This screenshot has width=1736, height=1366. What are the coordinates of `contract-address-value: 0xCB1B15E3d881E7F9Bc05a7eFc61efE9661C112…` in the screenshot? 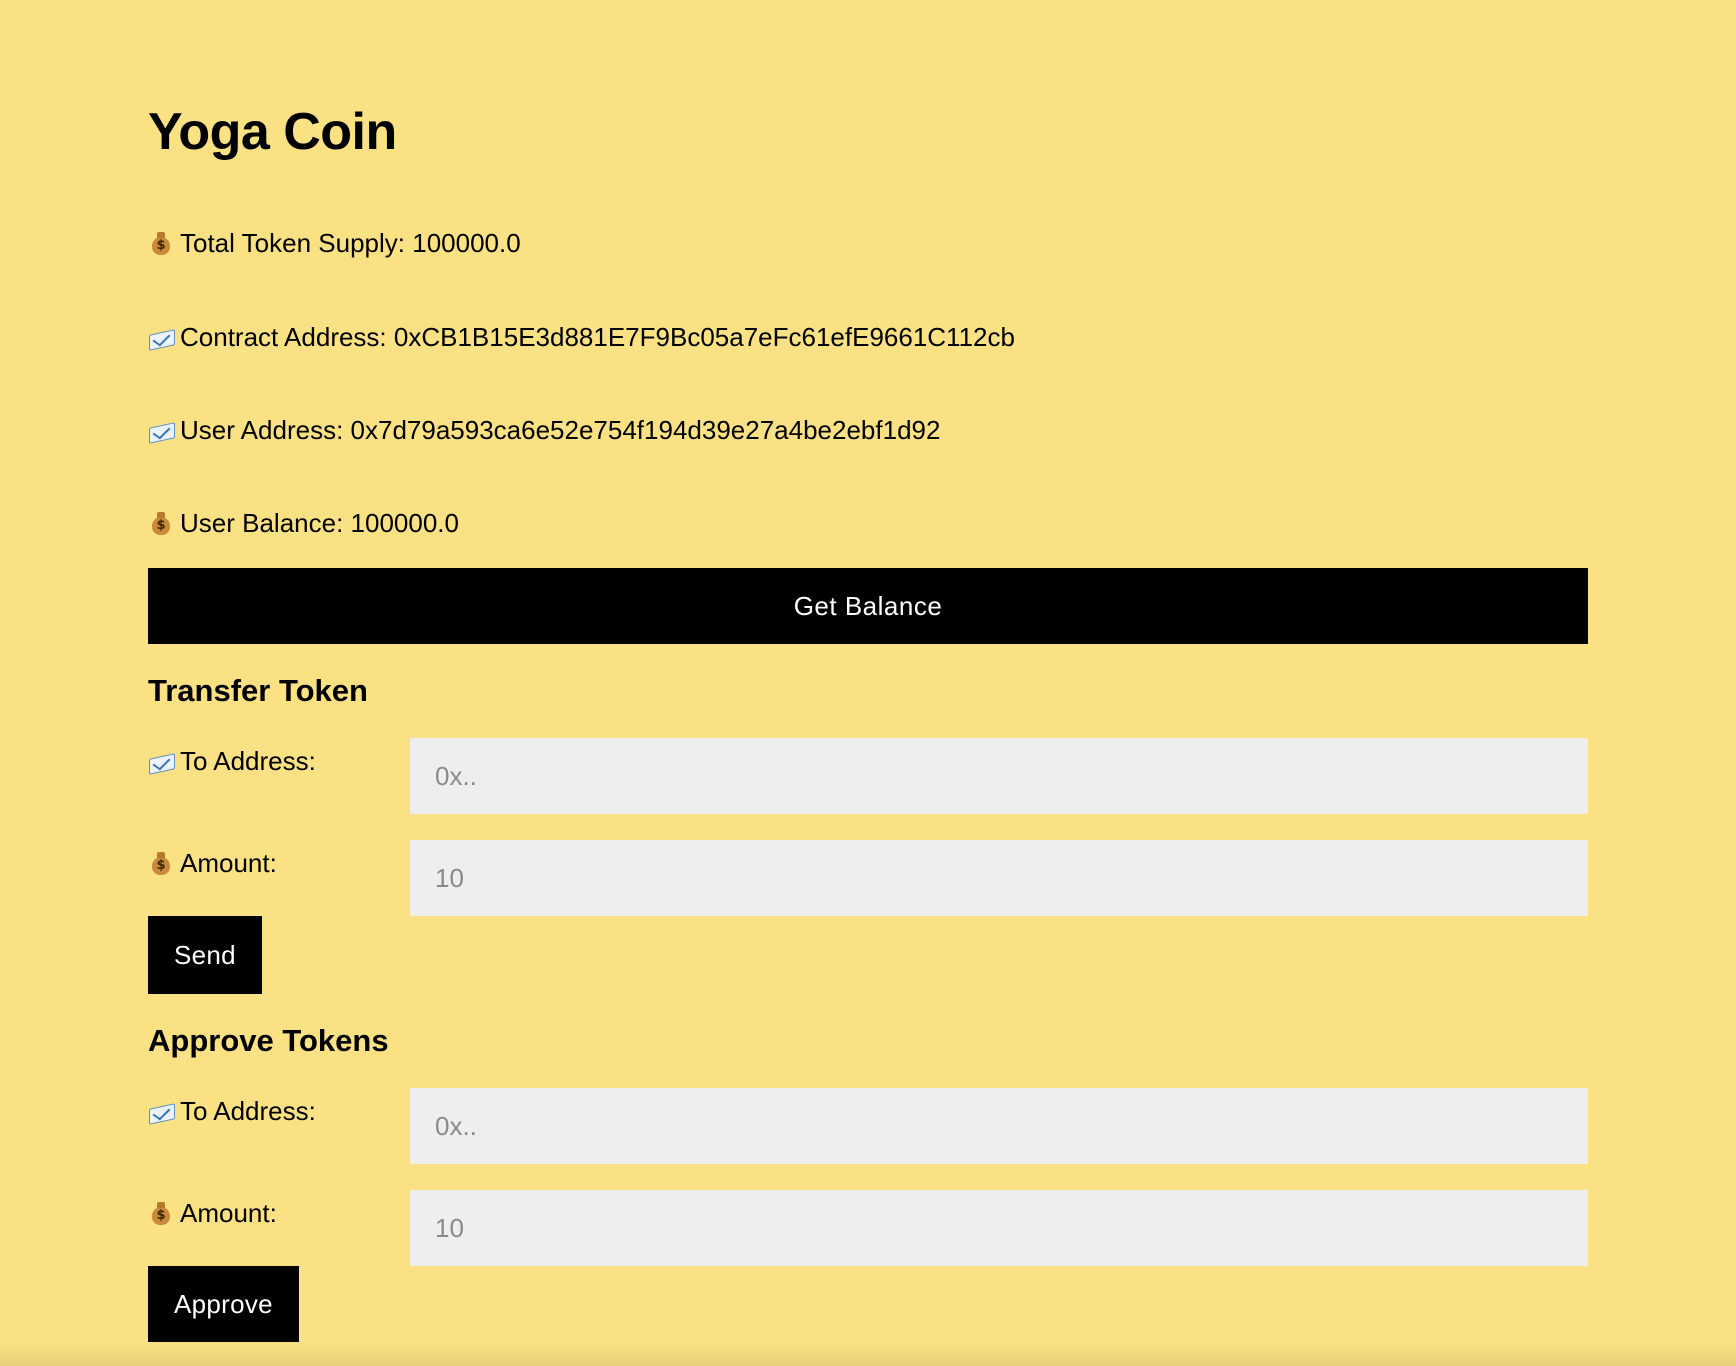 It's located at (704, 337).